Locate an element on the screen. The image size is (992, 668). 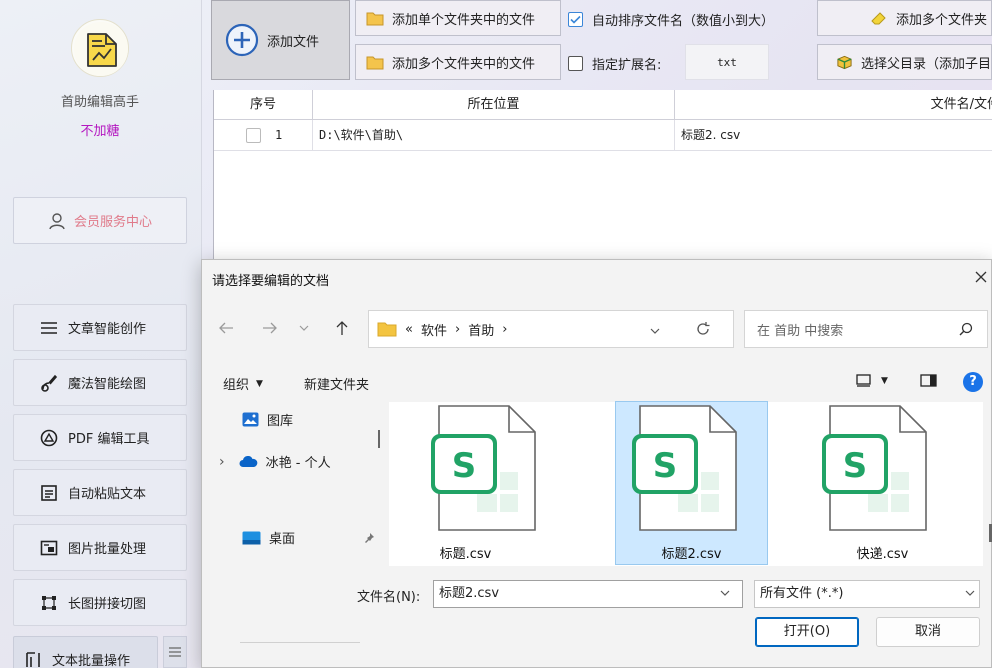
file-type-select: 所有文件 (*.*) is located at coordinates (867, 594).